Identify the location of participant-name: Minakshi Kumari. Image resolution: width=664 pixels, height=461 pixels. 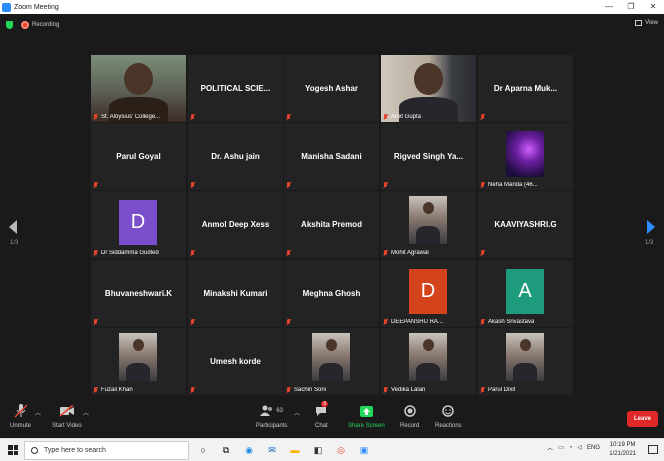
(235, 293).